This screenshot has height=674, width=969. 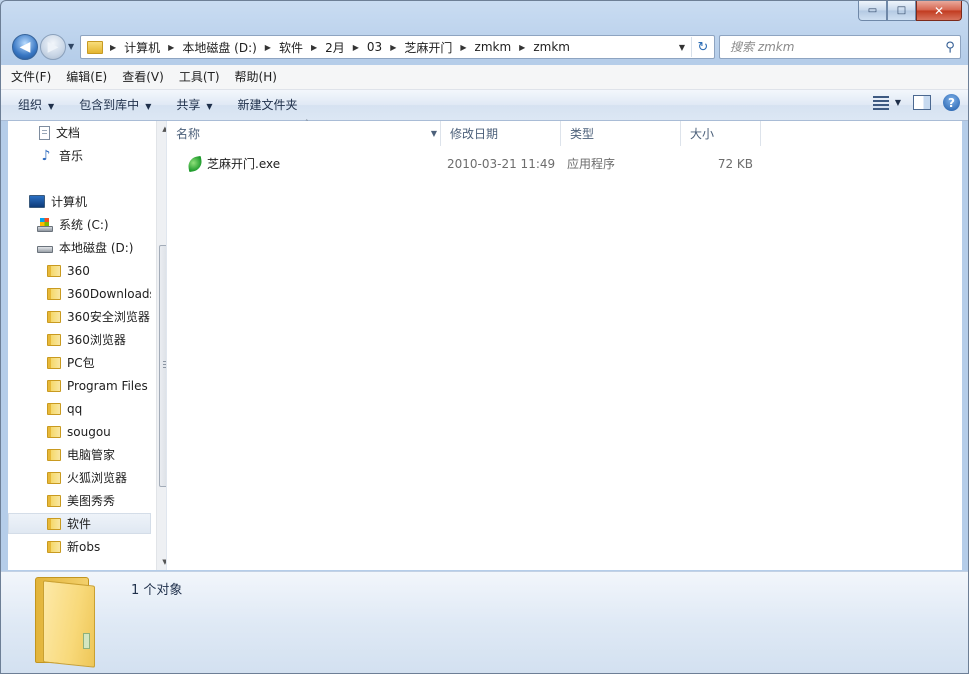 What do you see at coordinates (161, 562) in the screenshot?
I see `scroll-down-button: ▼` at bounding box center [161, 562].